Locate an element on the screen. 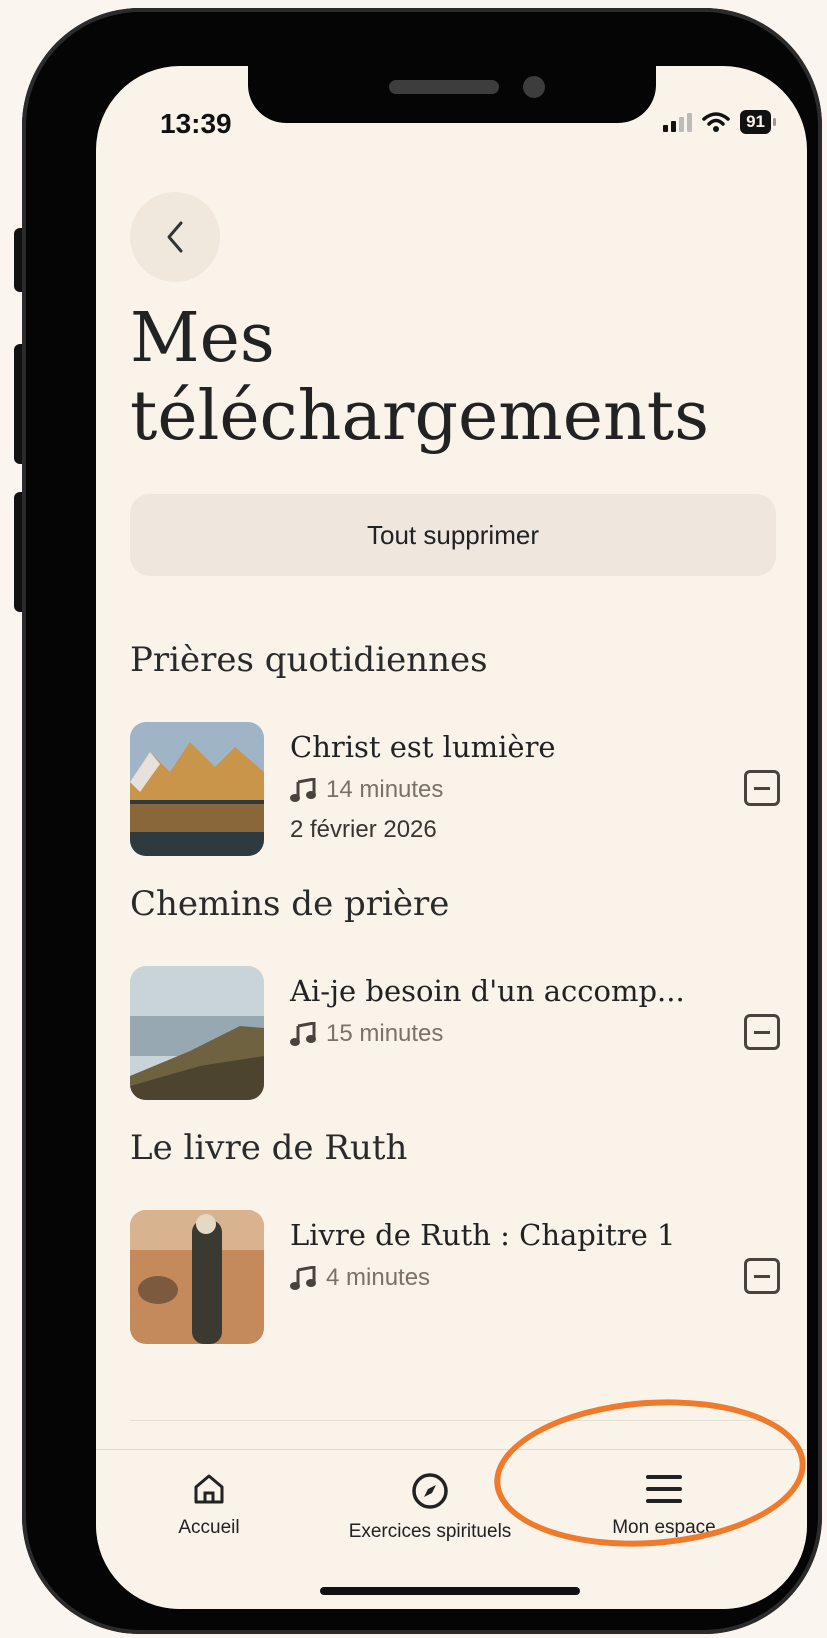 This screenshot has width=827, height=1638. item-title: Christ est lumière is located at coordinates (423, 747).